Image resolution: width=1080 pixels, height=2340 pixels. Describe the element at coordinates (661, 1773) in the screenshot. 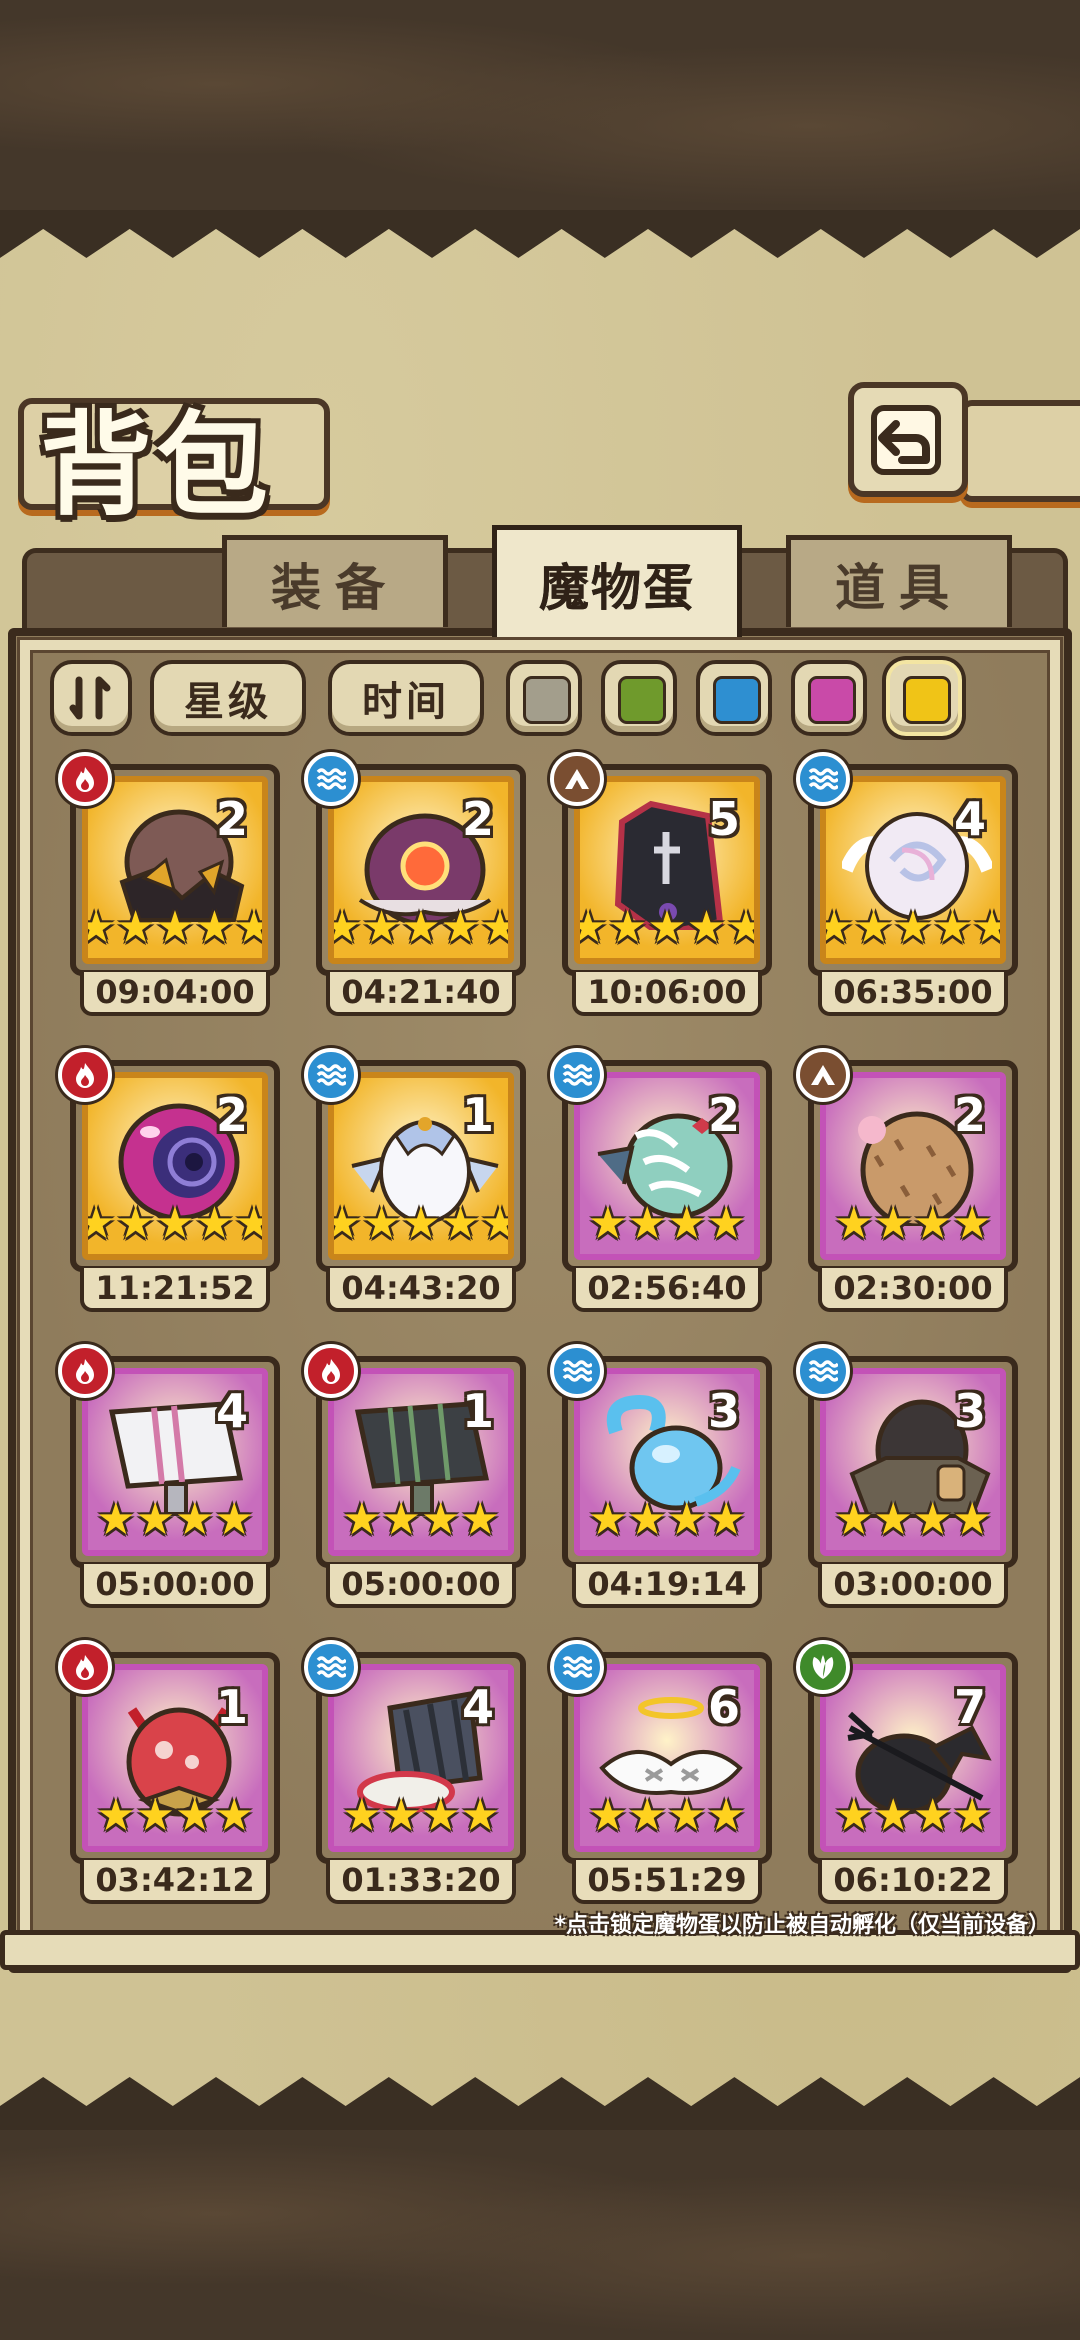

I see `egg-card: 6 ★ ★ ★ ★ 05:51:29` at that location.